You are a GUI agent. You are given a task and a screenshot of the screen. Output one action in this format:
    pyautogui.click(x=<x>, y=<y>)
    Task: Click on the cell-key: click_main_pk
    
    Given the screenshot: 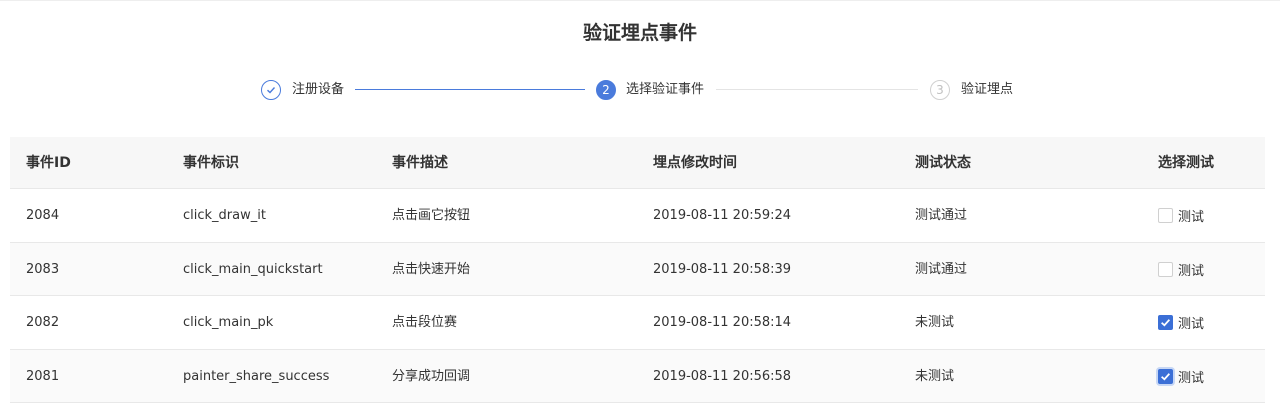 What is the action you would take?
    pyautogui.click(x=228, y=322)
    